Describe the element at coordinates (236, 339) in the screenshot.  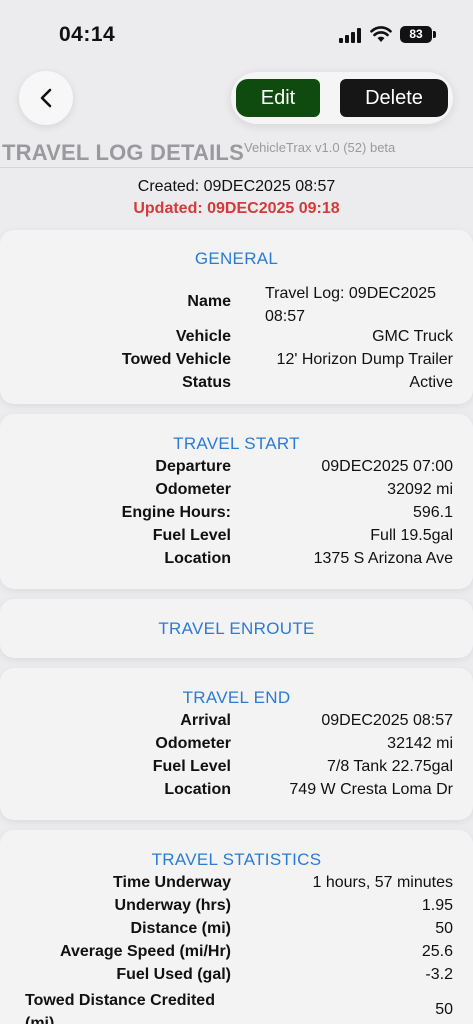
I see `vehicle-row: Vehicle GMC Truck` at that location.